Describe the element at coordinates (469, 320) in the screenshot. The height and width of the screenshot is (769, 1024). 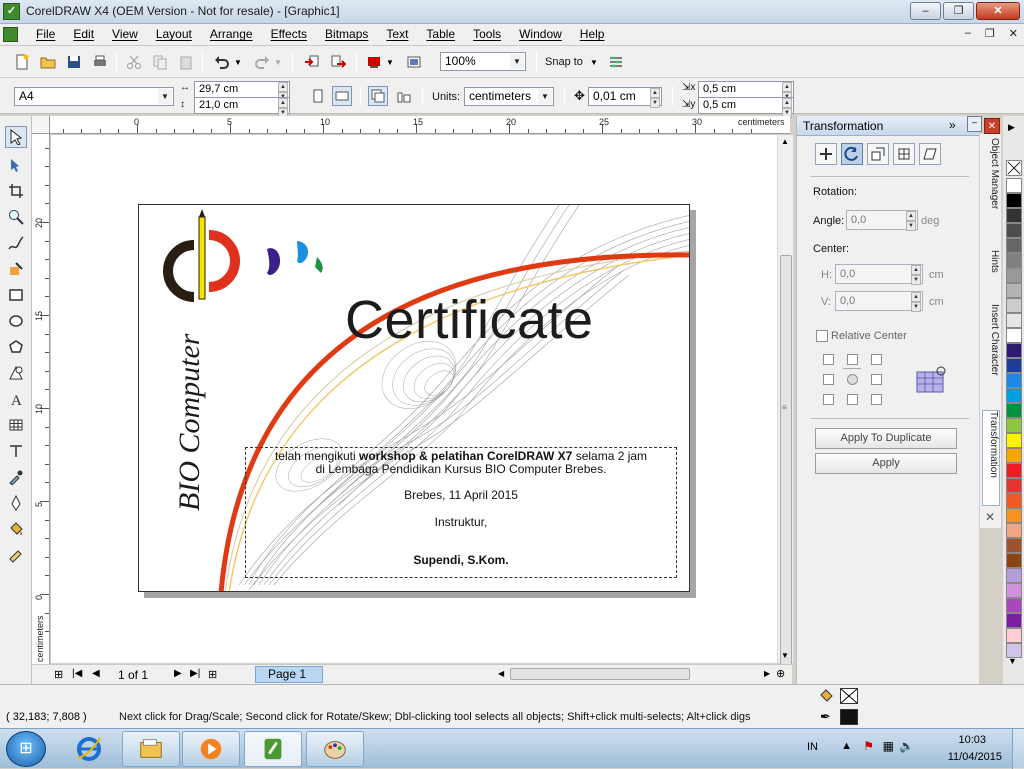
I see `certificate-heading: Certificate` at that location.